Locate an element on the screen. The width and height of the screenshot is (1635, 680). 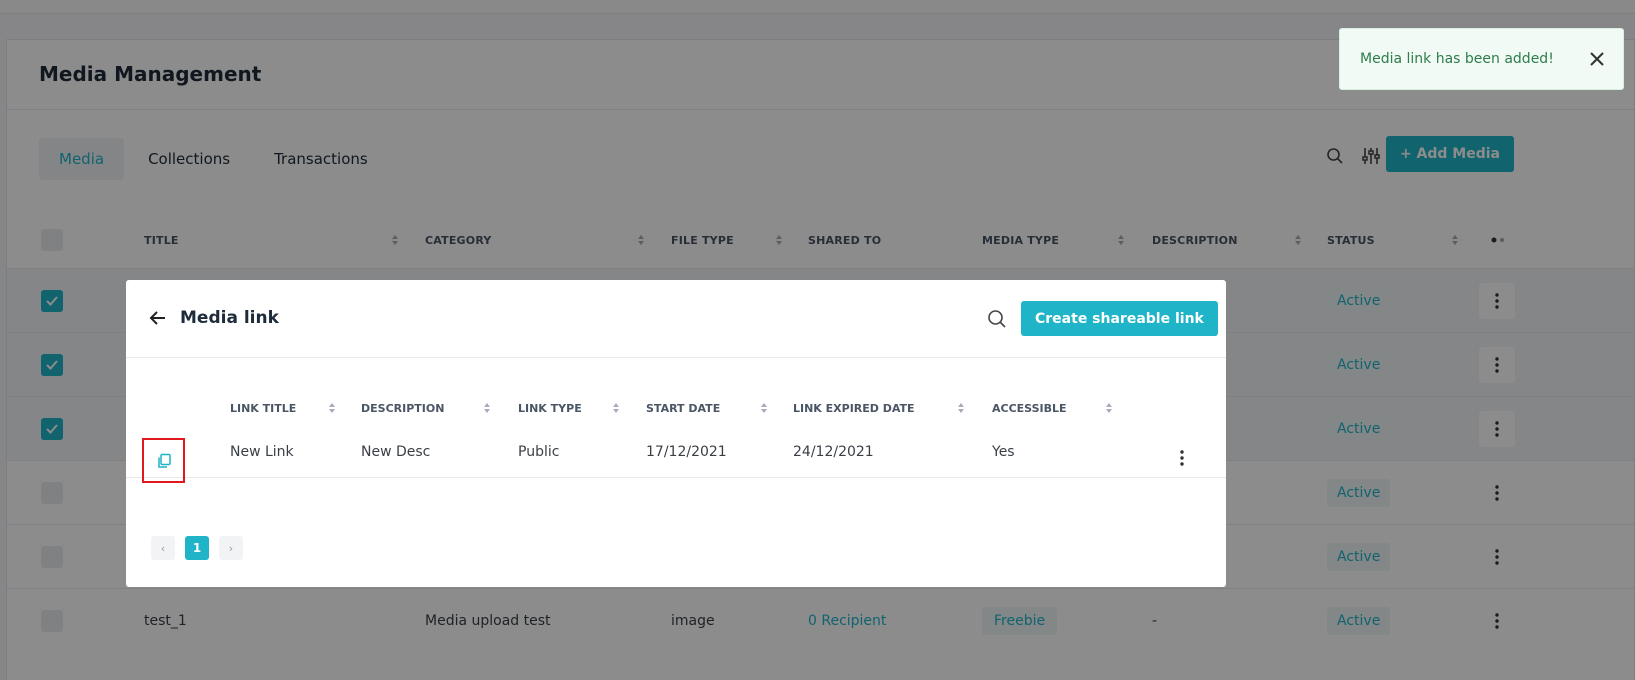
prev-page-button: ‹ is located at coordinates (163, 548).